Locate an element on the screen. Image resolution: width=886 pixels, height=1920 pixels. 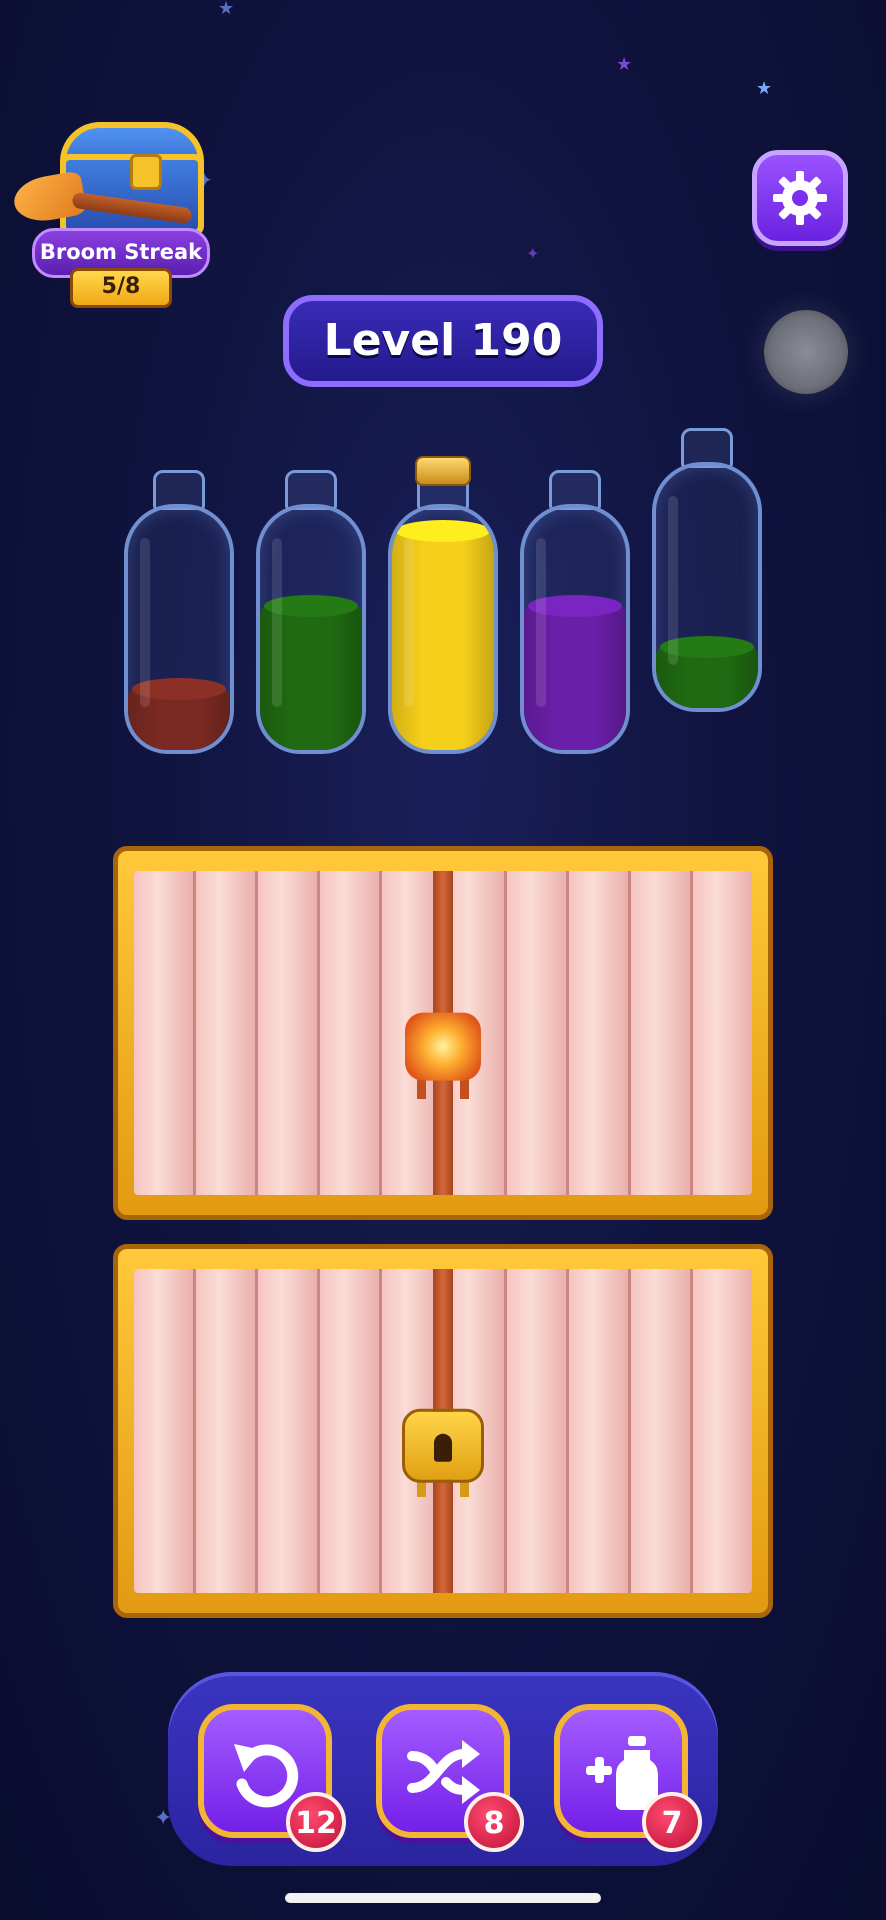
undo-count-badge: 12 is located at coordinates (316, 1822).